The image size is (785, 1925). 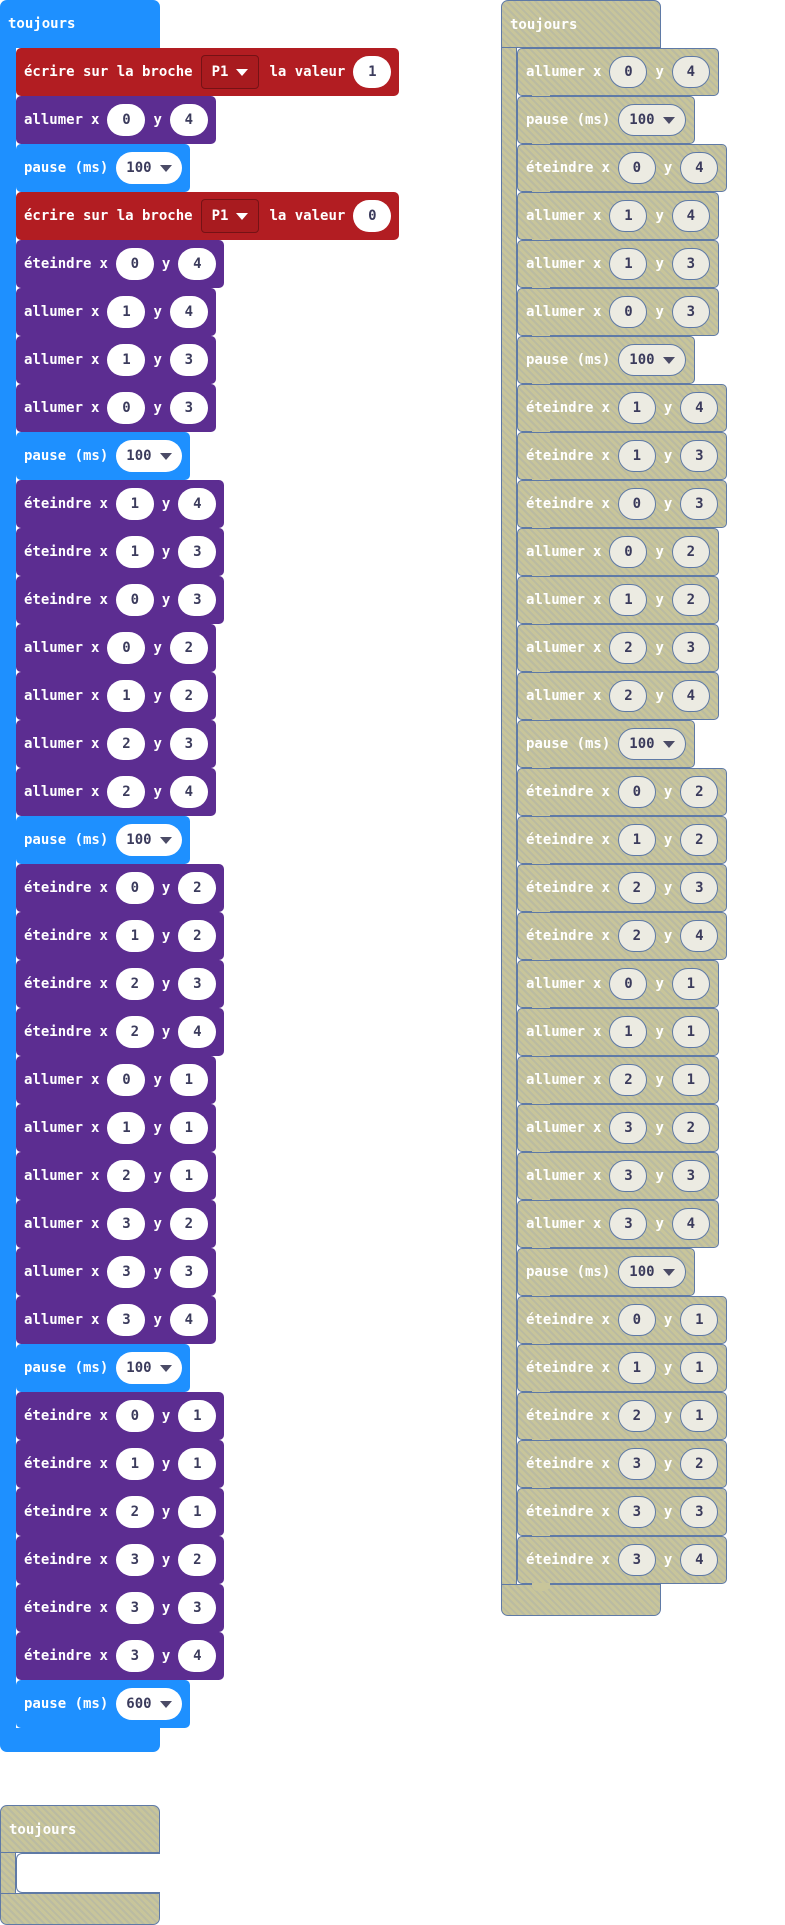 I want to click on led-block: éteindre x 0 y 1, so click(x=622, y=1323).